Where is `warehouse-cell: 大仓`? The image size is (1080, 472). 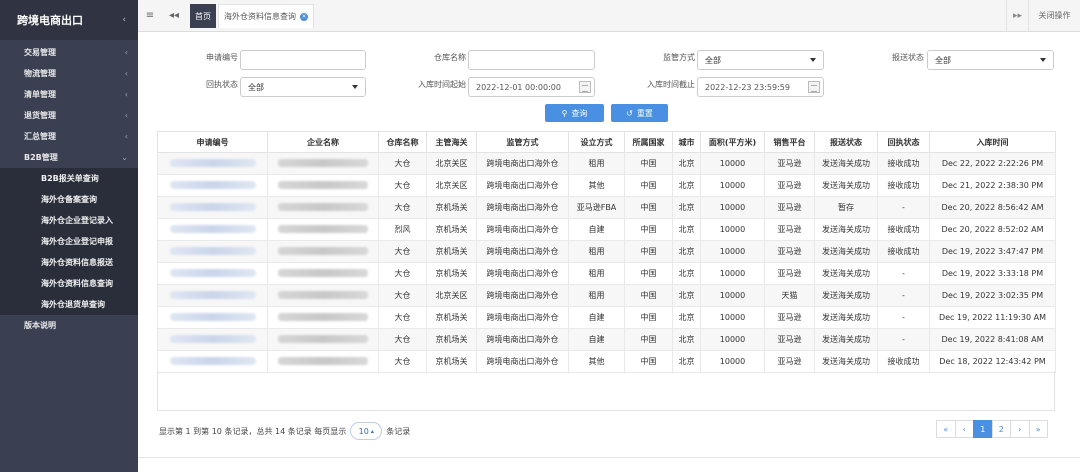 warehouse-cell: 大仓 is located at coordinates (402, 163).